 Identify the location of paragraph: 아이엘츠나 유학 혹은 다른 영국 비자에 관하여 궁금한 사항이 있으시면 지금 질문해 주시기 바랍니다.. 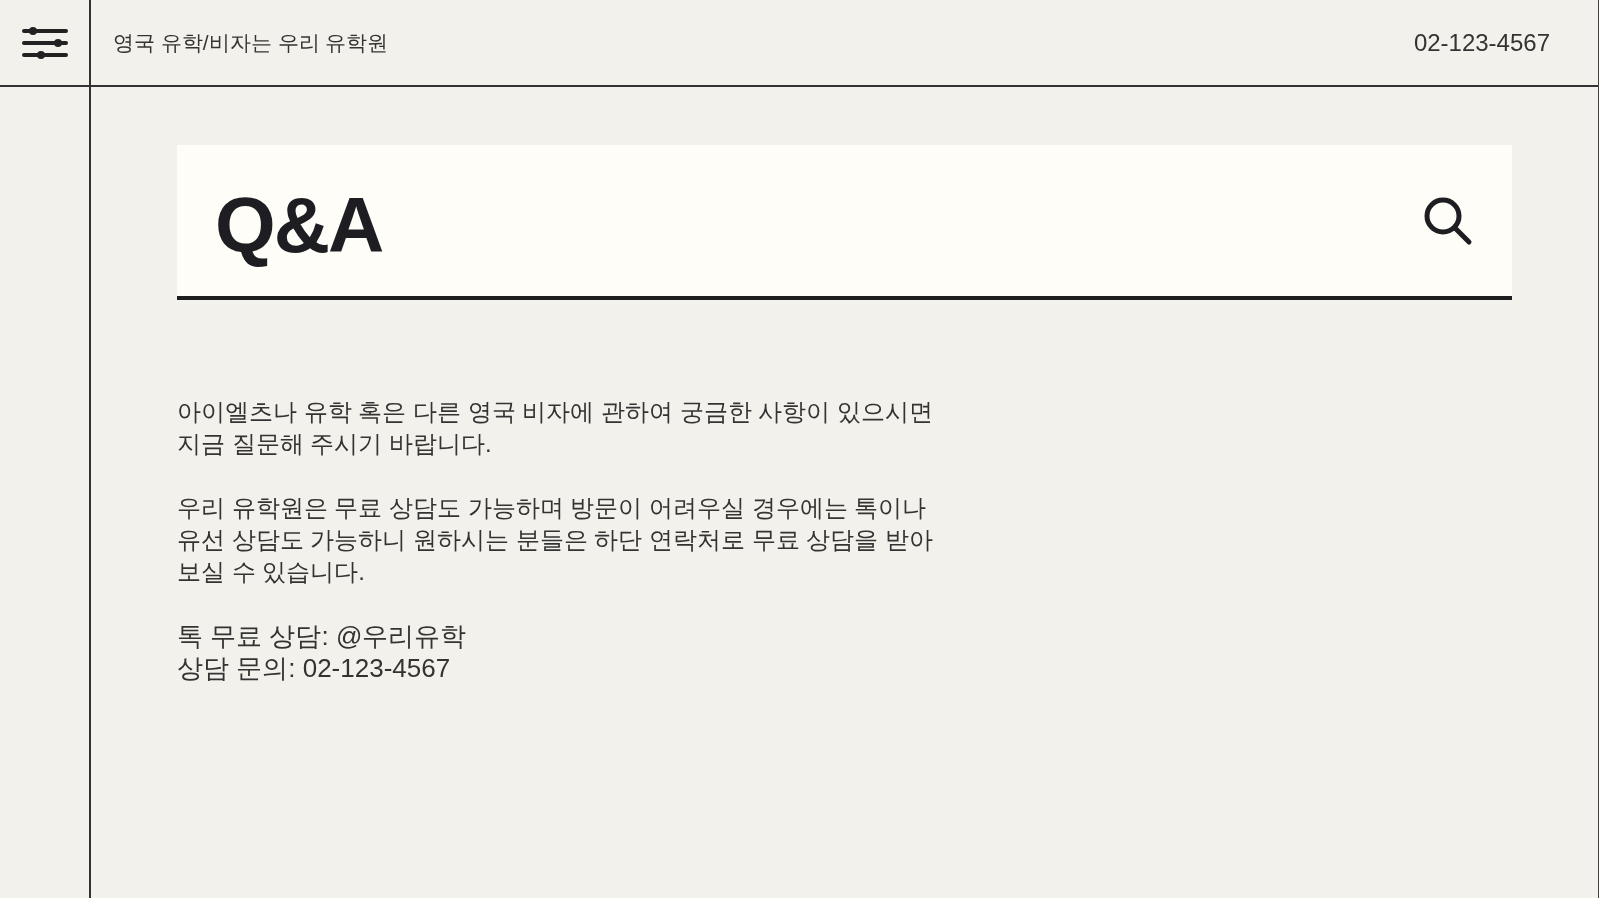
(555, 428).